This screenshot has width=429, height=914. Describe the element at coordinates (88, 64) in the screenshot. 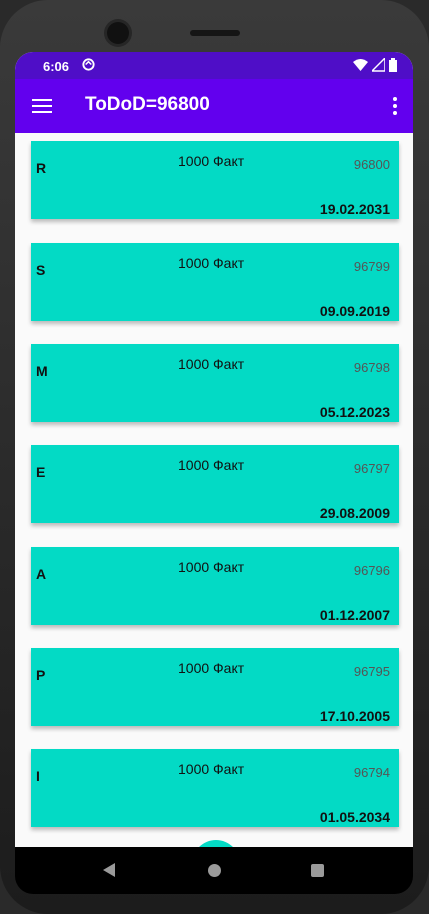

I see `sync-icon` at that location.